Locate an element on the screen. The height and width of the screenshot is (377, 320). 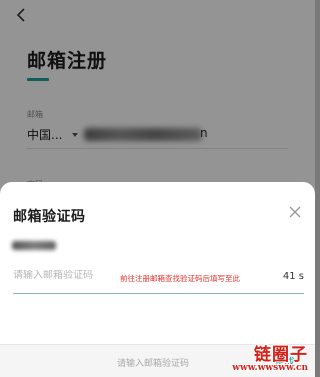
close-icon is located at coordinates (295, 212).